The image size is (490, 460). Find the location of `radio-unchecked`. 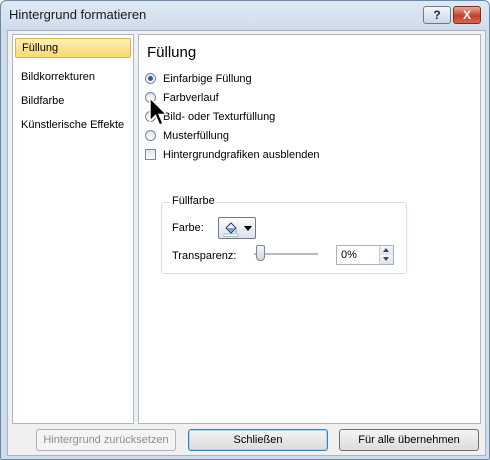

radio-unchecked is located at coordinates (150, 135).